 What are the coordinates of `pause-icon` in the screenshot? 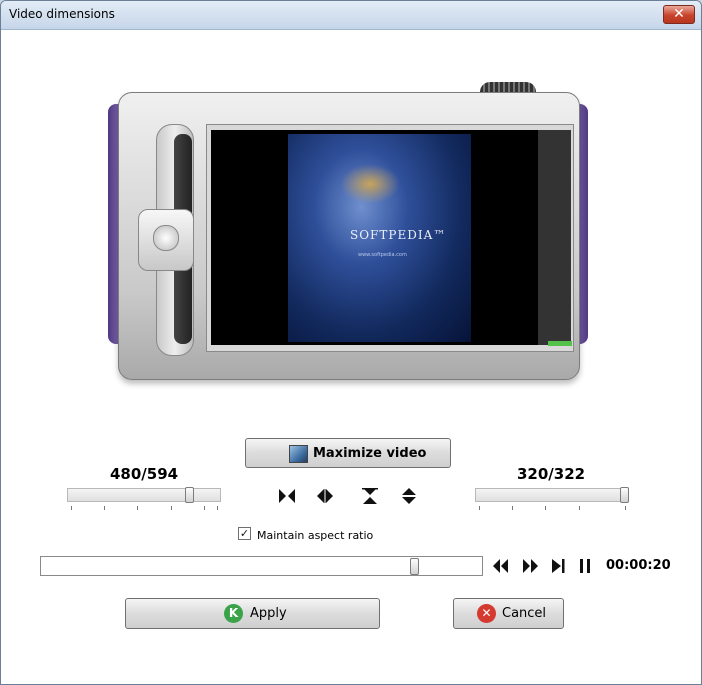 It's located at (585, 566).